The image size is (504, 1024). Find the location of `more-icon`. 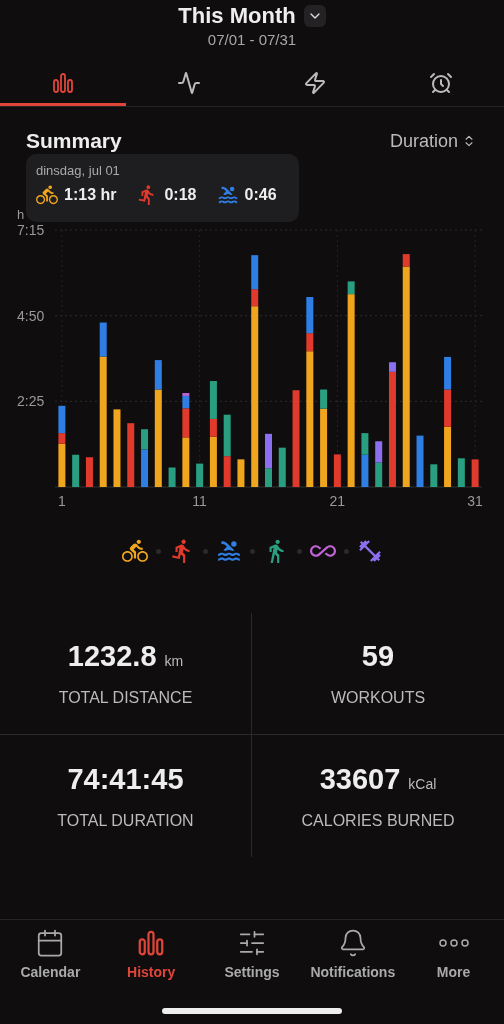

more-icon is located at coordinates (453, 943).